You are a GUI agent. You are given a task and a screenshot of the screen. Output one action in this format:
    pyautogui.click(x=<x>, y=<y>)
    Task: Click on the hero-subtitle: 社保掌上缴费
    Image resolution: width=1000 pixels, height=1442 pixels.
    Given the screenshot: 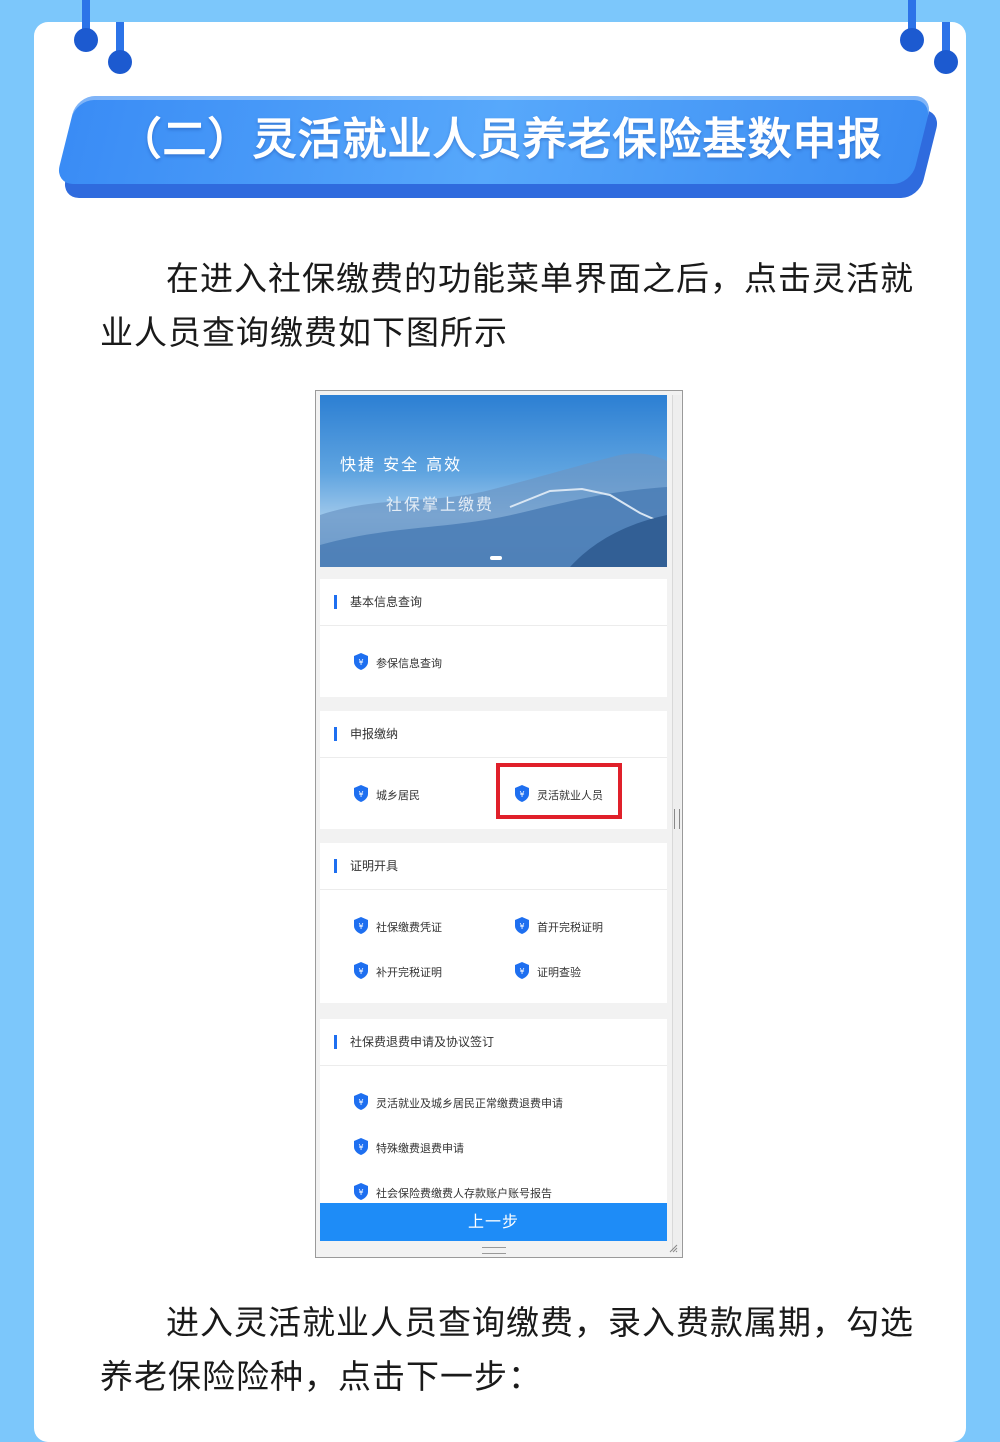 What is the action you would take?
    pyautogui.click(x=440, y=504)
    